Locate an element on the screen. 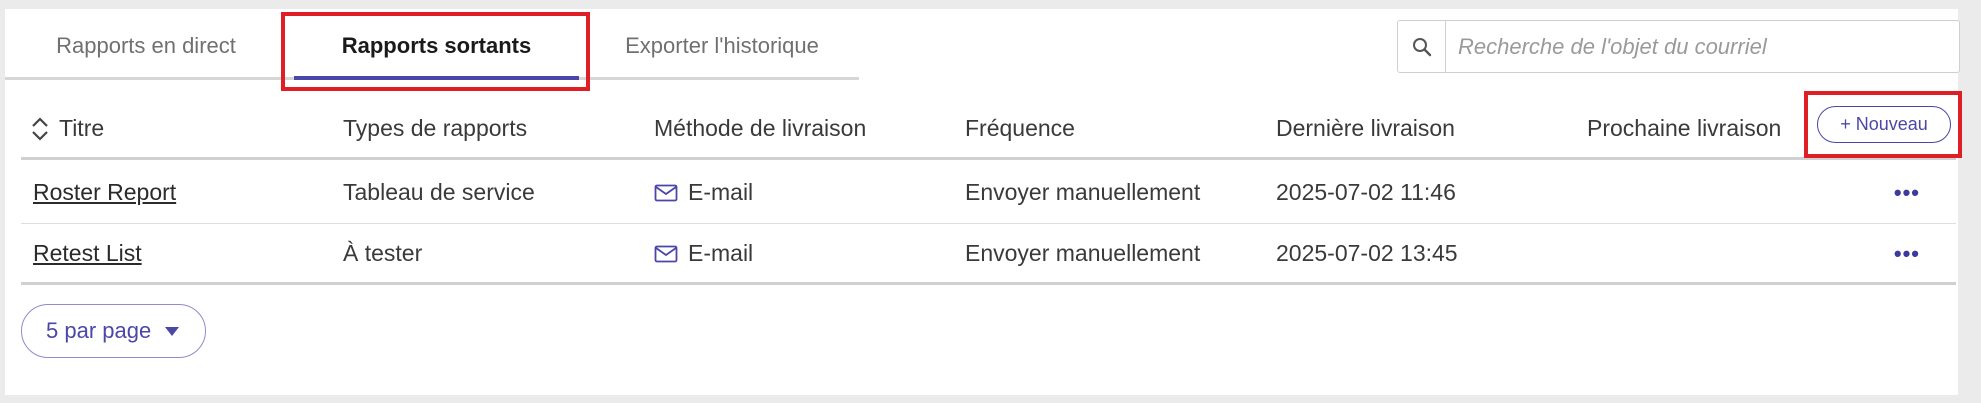  per-page-label: 5 par page is located at coordinates (99, 330).